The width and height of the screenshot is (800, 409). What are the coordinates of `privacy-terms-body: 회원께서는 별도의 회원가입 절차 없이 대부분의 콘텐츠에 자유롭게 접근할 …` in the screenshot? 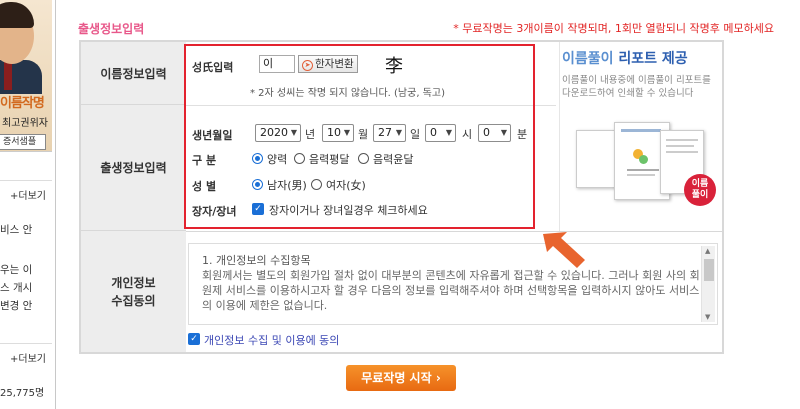 It's located at (451, 290).